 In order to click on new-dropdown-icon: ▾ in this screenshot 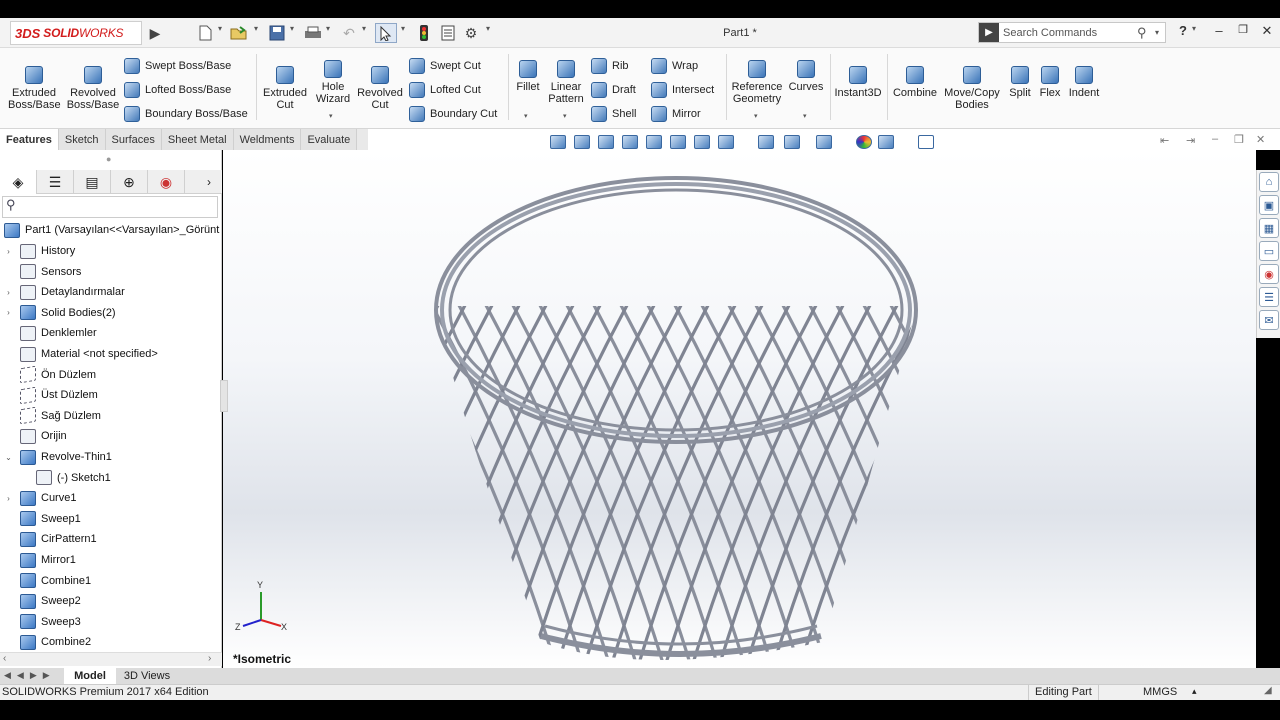, I will do `click(220, 28)`.